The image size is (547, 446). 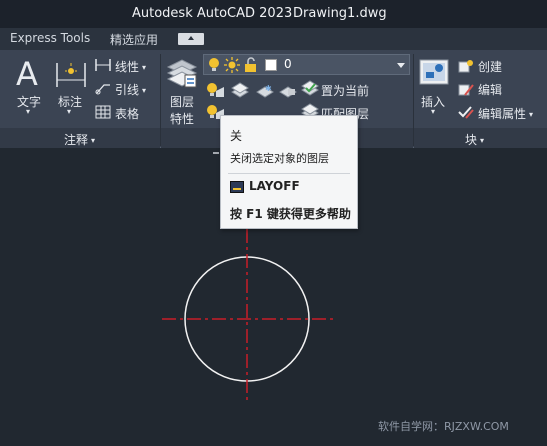 What do you see at coordinates (144, 67) in the screenshot?
I see `linear-dropdown-icon: ▾` at bounding box center [144, 67].